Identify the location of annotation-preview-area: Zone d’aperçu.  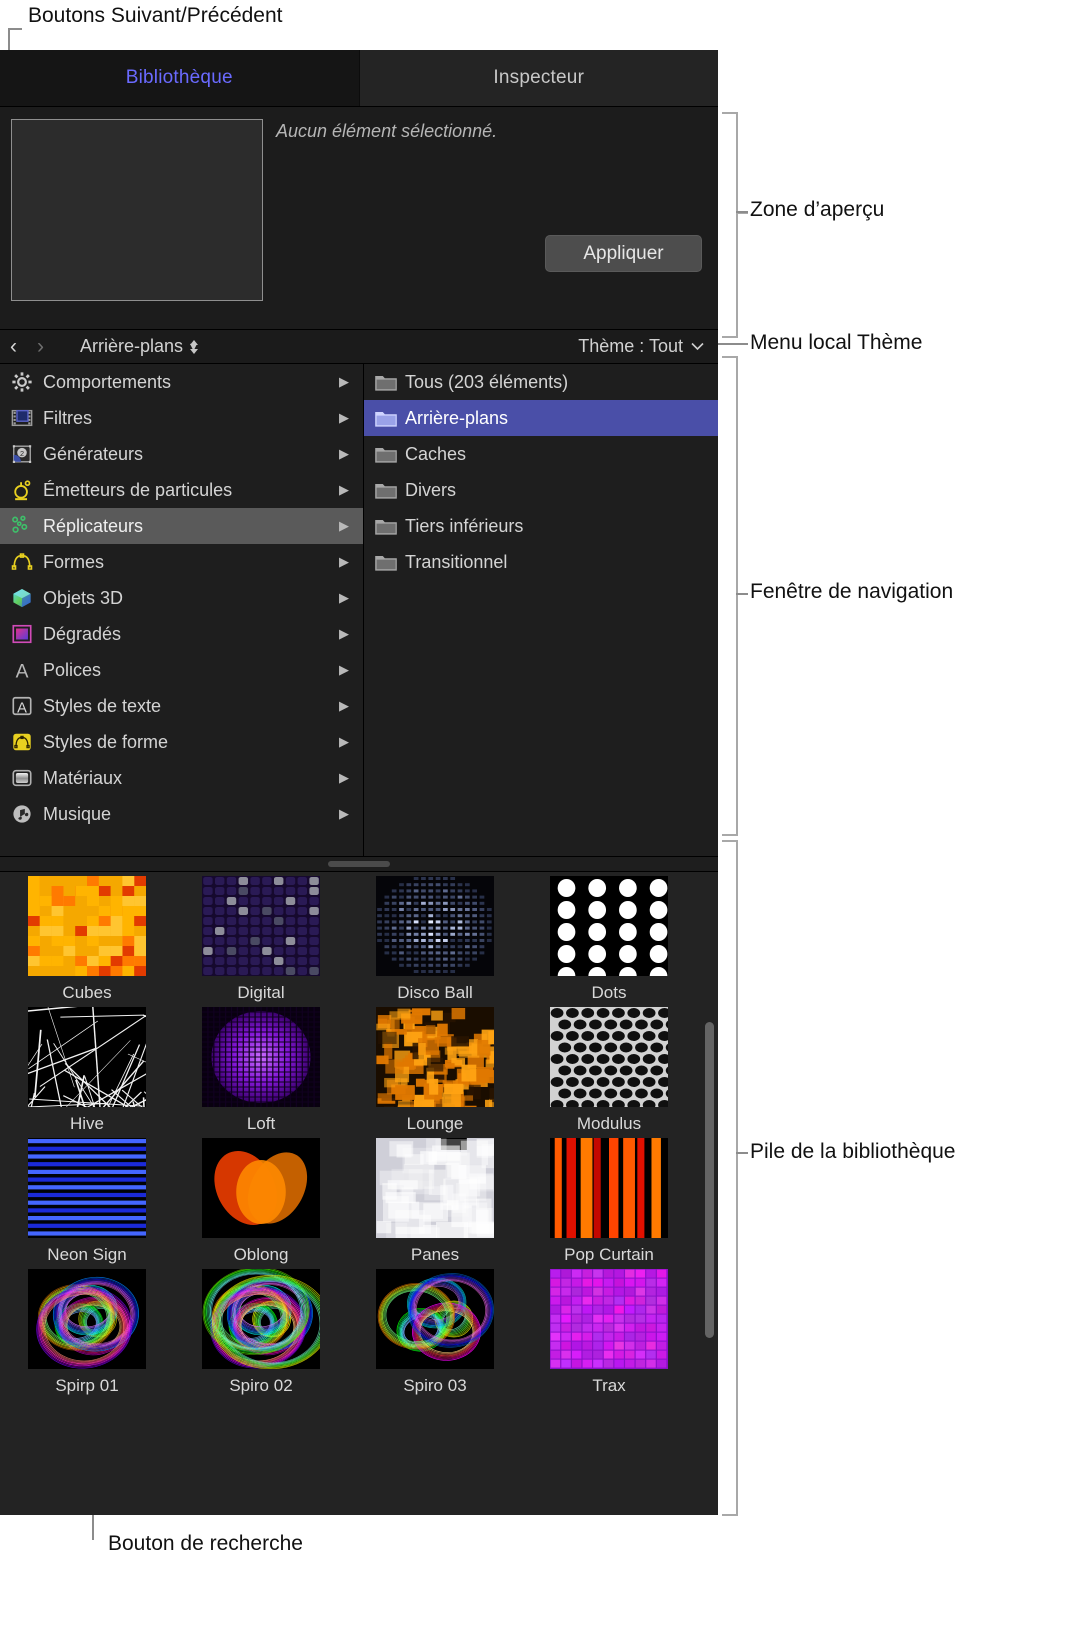
(817, 209).